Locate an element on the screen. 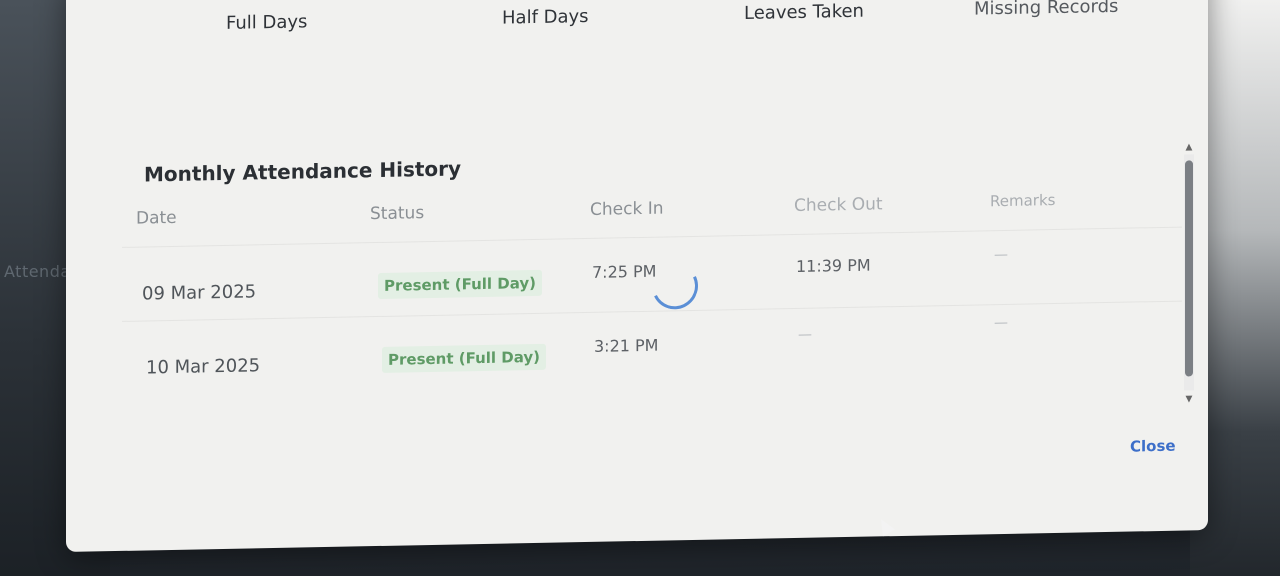  column-header-remarks: Remarks is located at coordinates (1023, 201).